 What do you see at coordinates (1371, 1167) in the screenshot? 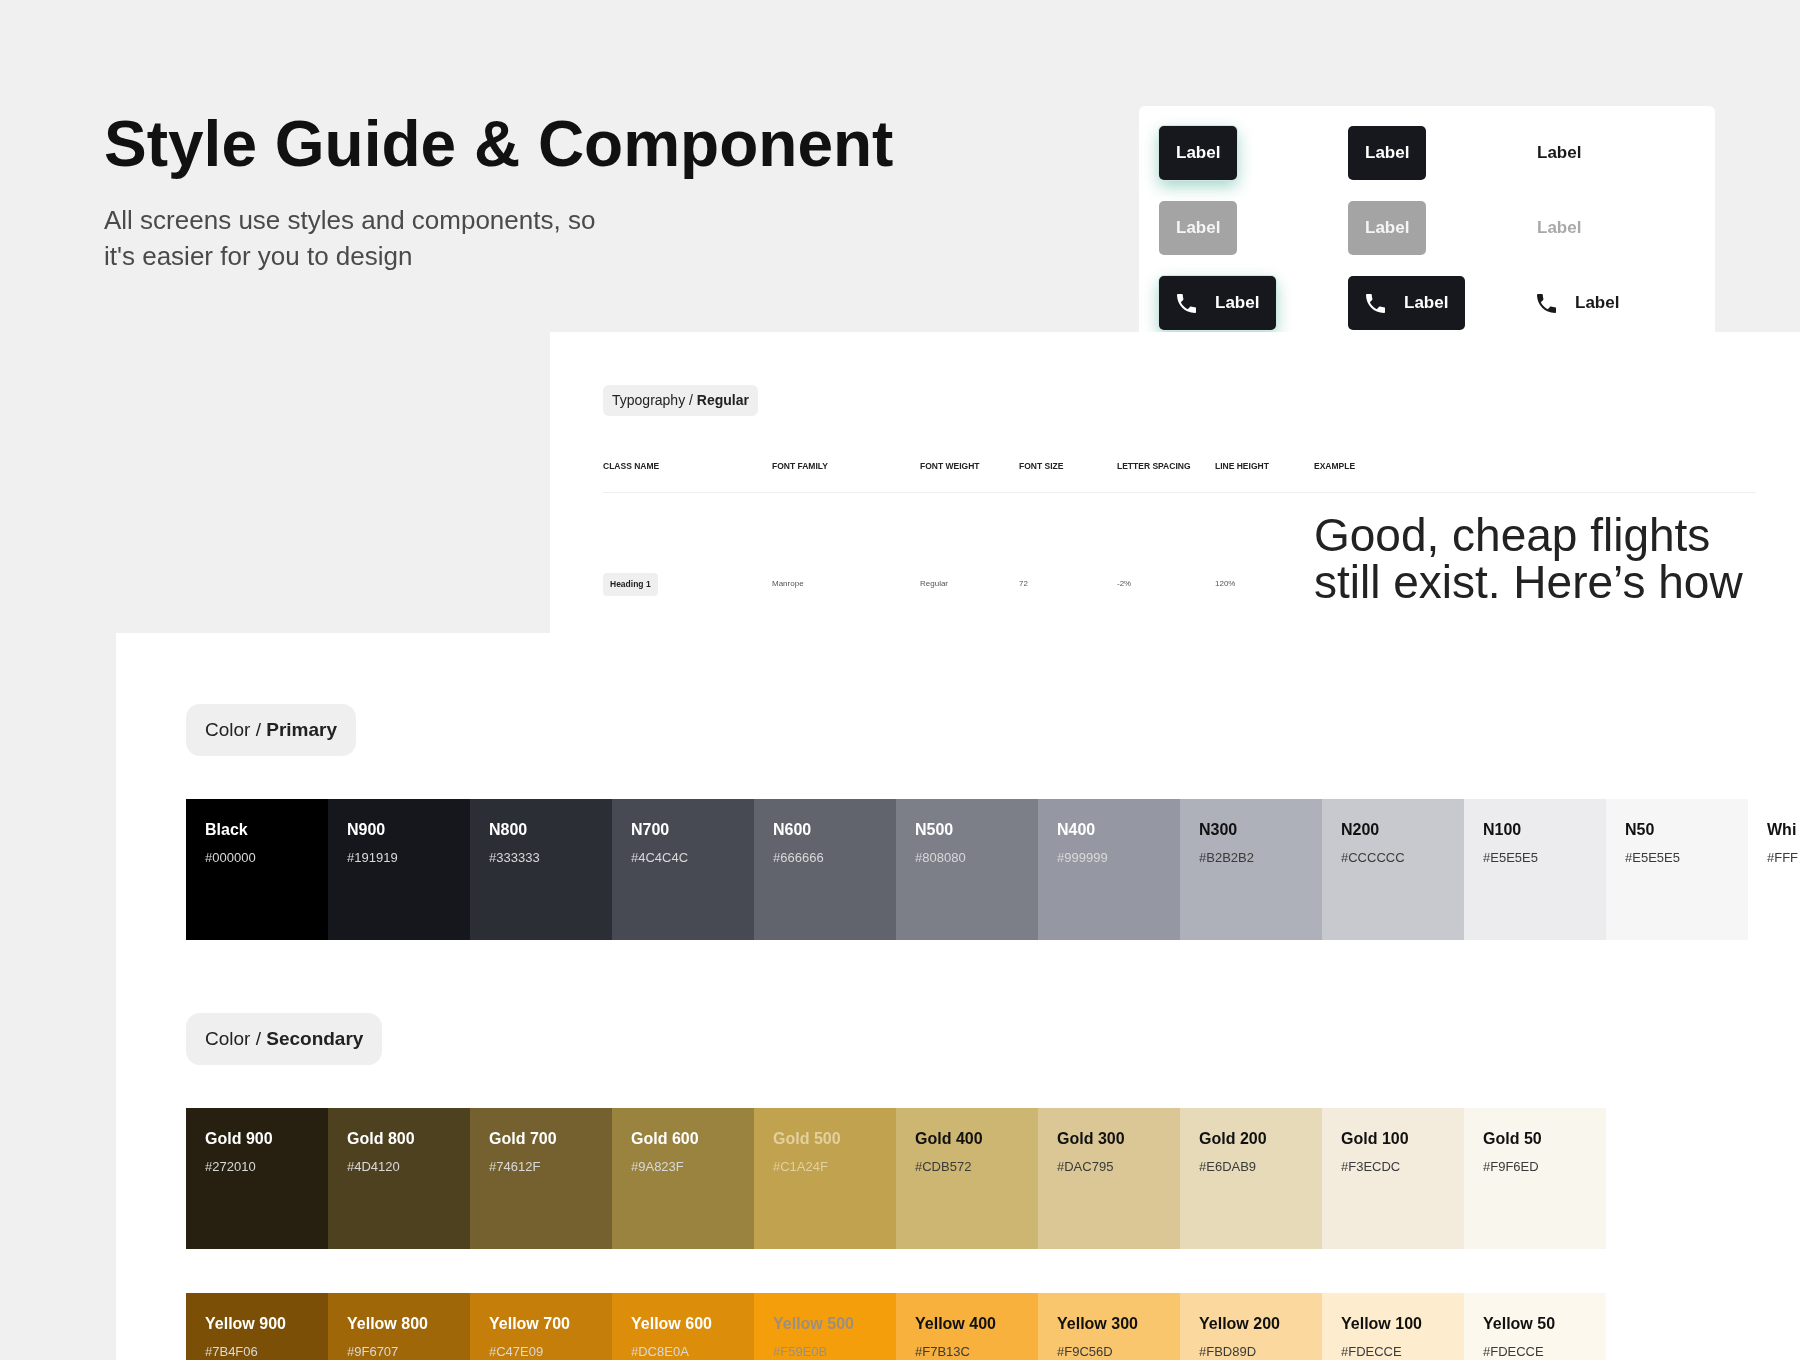
I see `hex-code: #F3ECDC` at bounding box center [1371, 1167].